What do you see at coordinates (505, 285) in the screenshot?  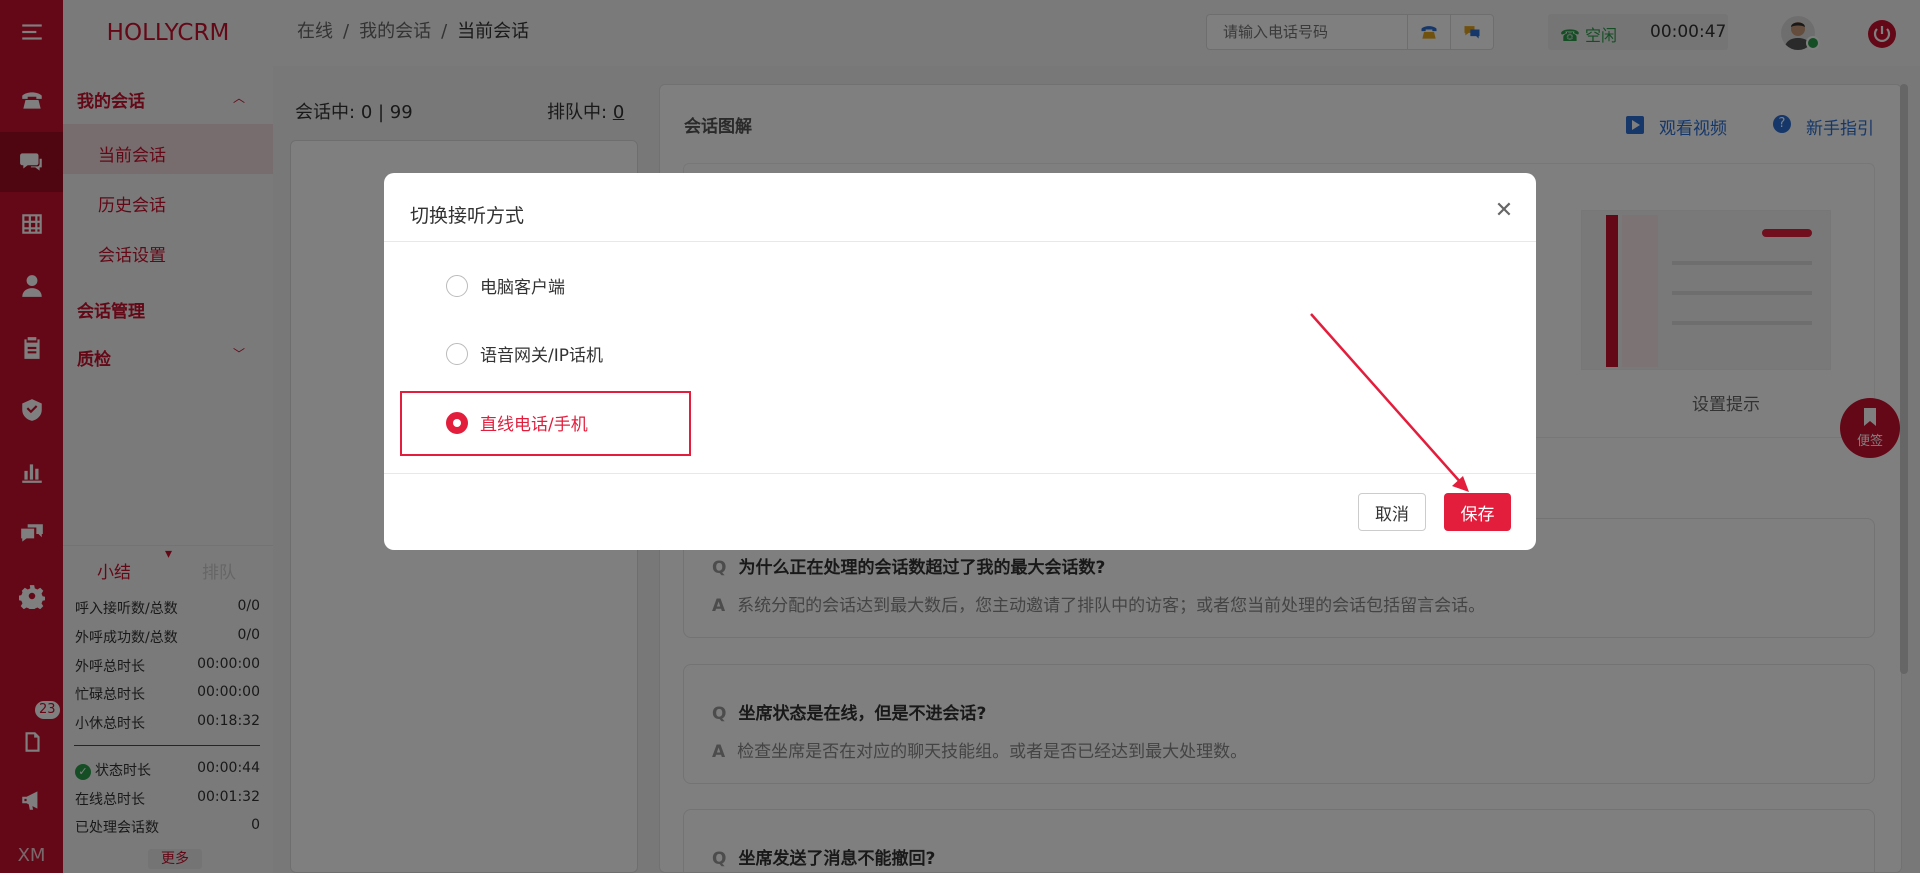 I see `option-pc-client: 电脑客户端` at bounding box center [505, 285].